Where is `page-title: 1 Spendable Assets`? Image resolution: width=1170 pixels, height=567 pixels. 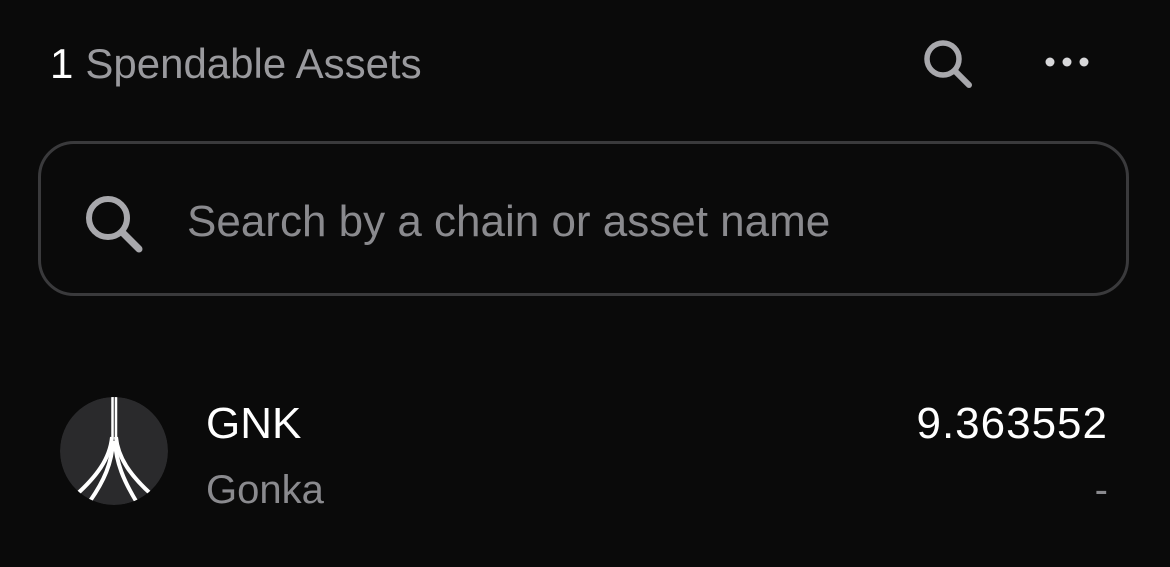
page-title: 1 Spendable Assets is located at coordinates (236, 64).